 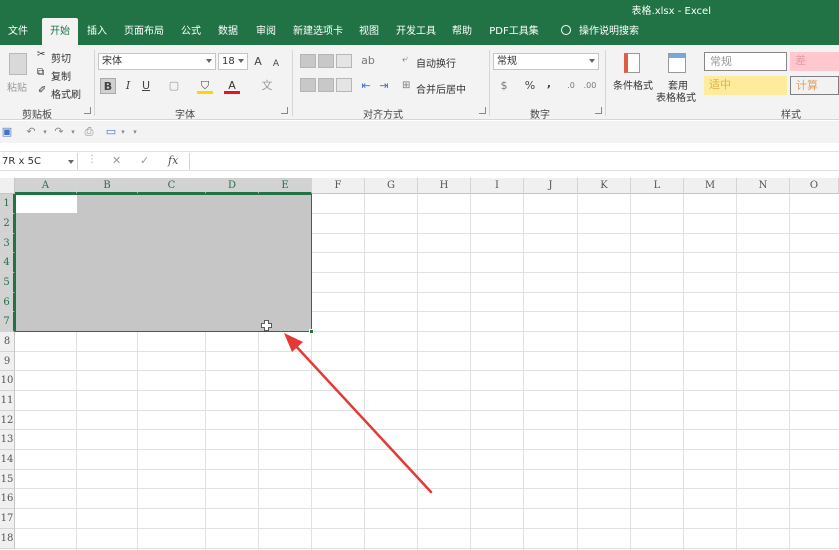 What do you see at coordinates (172, 186) in the screenshot?
I see `column-header-c: C` at bounding box center [172, 186].